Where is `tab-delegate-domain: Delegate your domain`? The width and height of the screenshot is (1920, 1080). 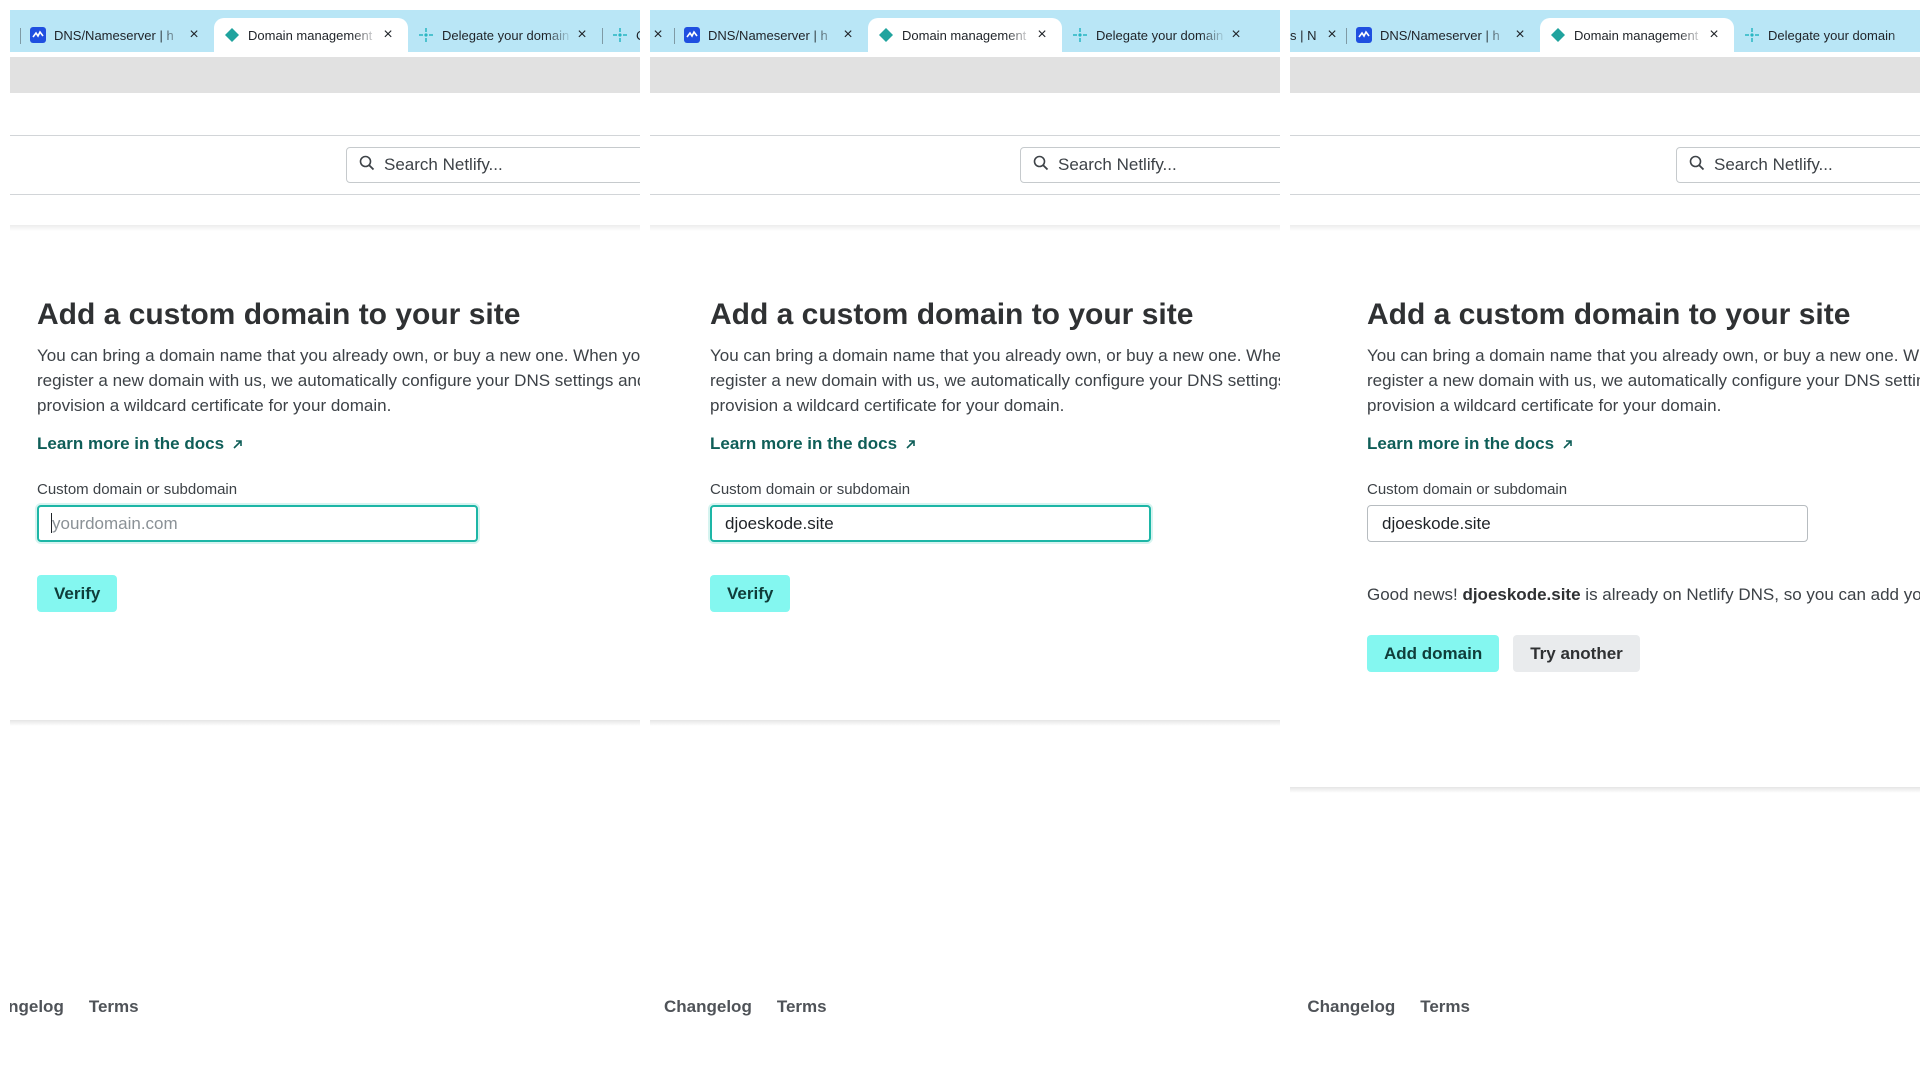
tab-delegate-domain: Delegate your domain is located at coordinates (1827, 35).